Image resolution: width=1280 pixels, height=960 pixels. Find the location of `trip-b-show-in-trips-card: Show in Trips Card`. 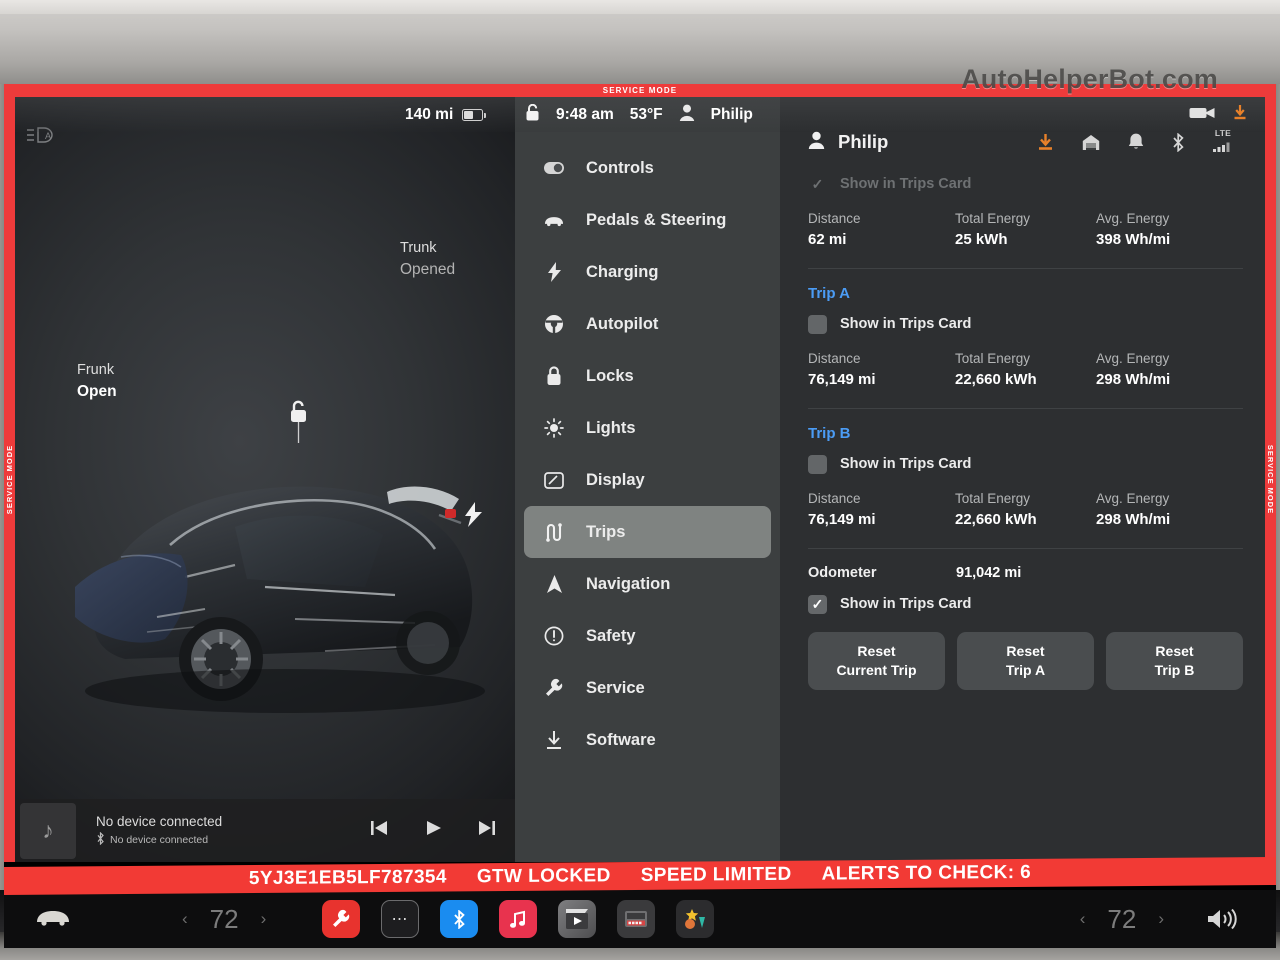

trip-b-show-in-trips-card: Show in Trips Card is located at coordinates (1025, 464).